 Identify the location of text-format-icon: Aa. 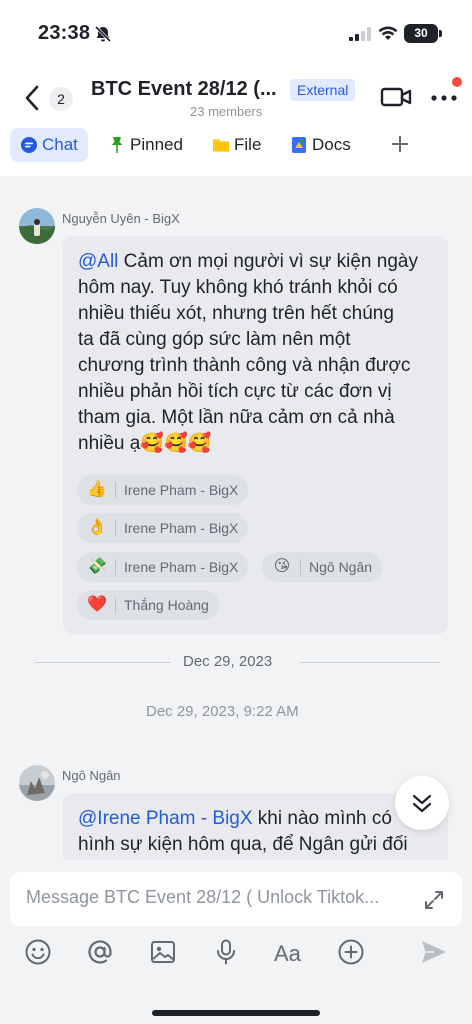
(290, 952).